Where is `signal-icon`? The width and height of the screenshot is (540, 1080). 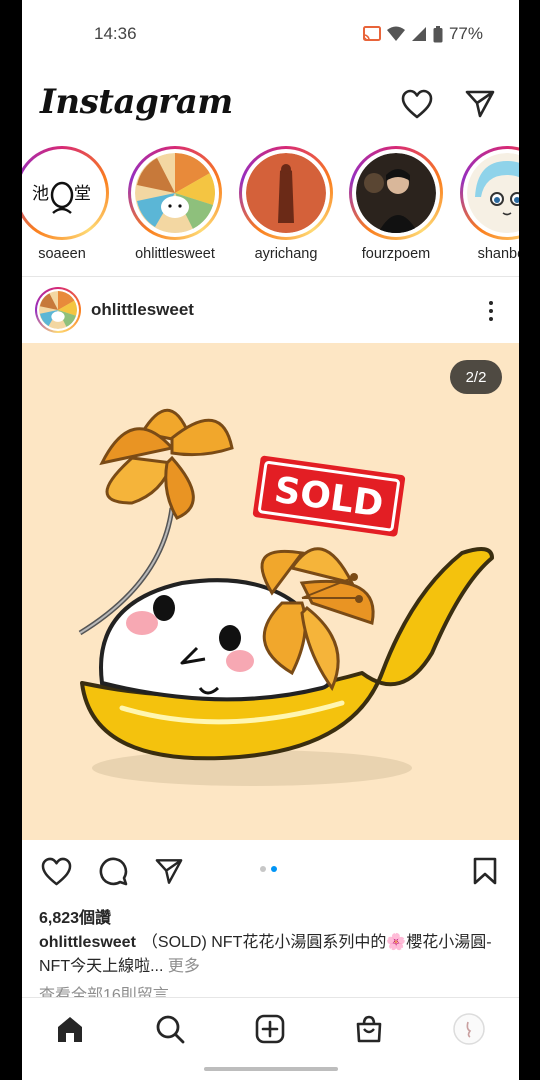
signal-icon is located at coordinates (418, 34).